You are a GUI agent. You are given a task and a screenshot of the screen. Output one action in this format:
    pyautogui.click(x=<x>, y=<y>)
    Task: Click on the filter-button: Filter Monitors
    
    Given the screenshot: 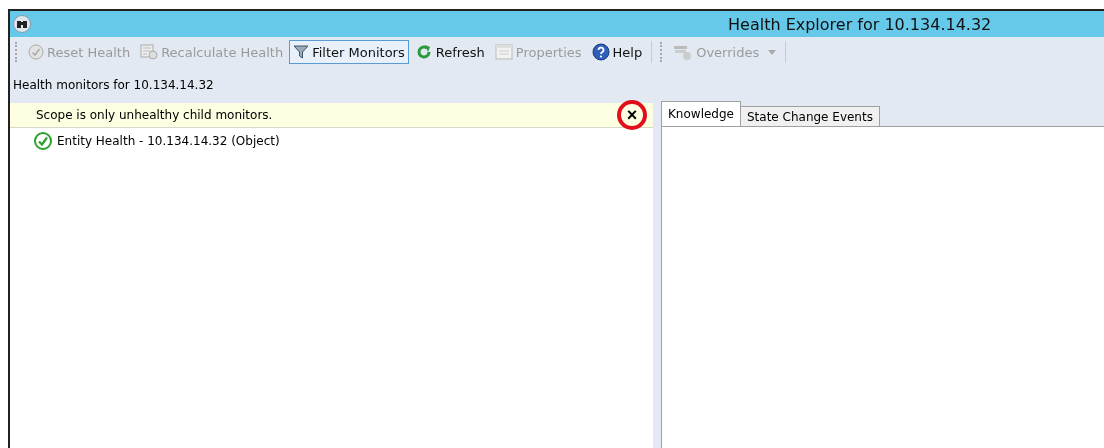 What is the action you would take?
    pyautogui.click(x=349, y=52)
    